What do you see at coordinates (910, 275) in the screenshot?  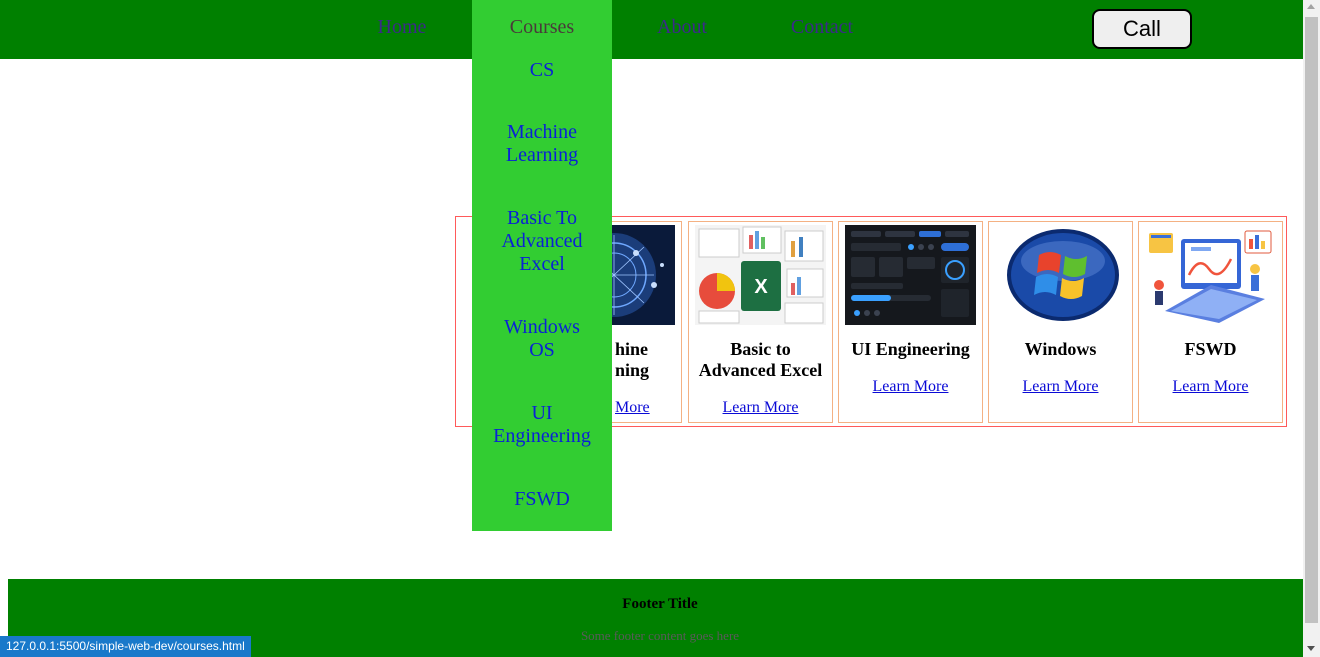 I see `dark-ui-kit-image` at bounding box center [910, 275].